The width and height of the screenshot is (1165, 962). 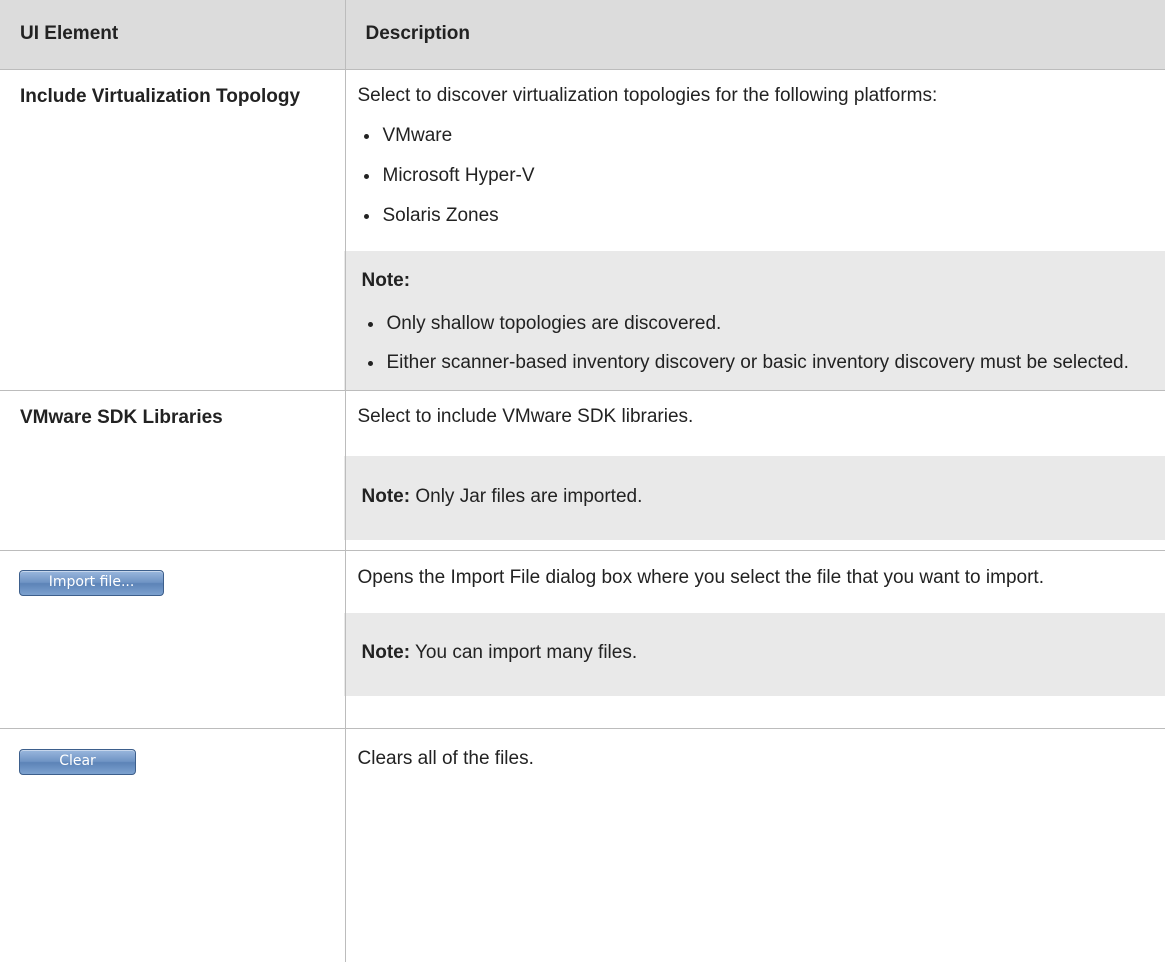 What do you see at coordinates (172, 470) in the screenshot?
I see `ui-element-cell: VMware SDK Libraries` at bounding box center [172, 470].